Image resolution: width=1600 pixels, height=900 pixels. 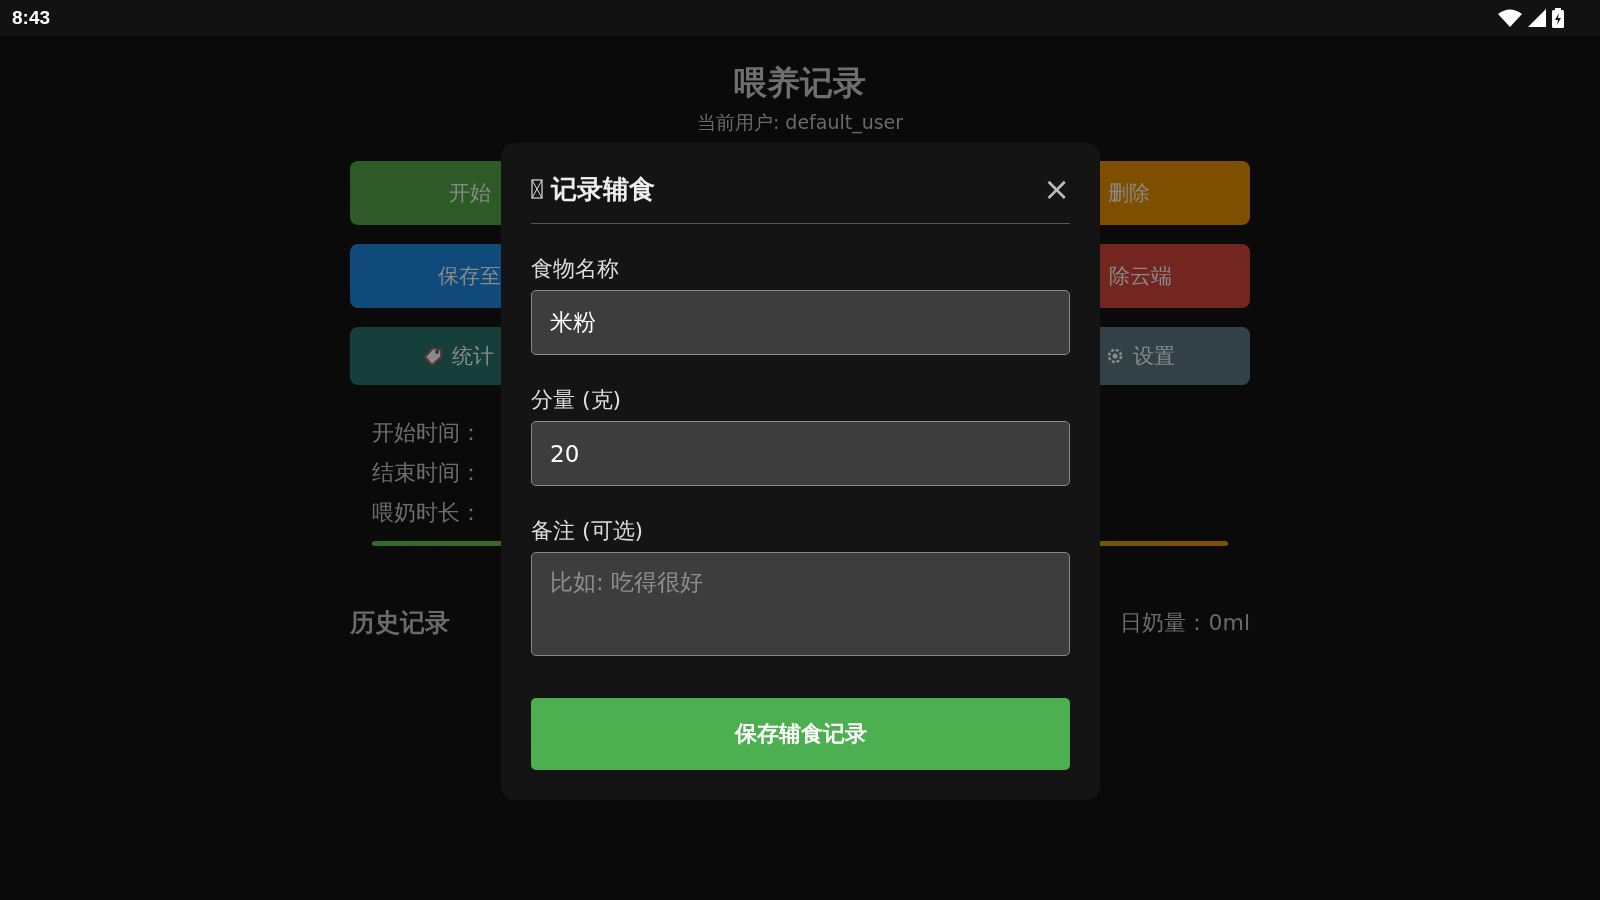 What do you see at coordinates (800, 453) in the screenshot?
I see `input-field: 20` at bounding box center [800, 453].